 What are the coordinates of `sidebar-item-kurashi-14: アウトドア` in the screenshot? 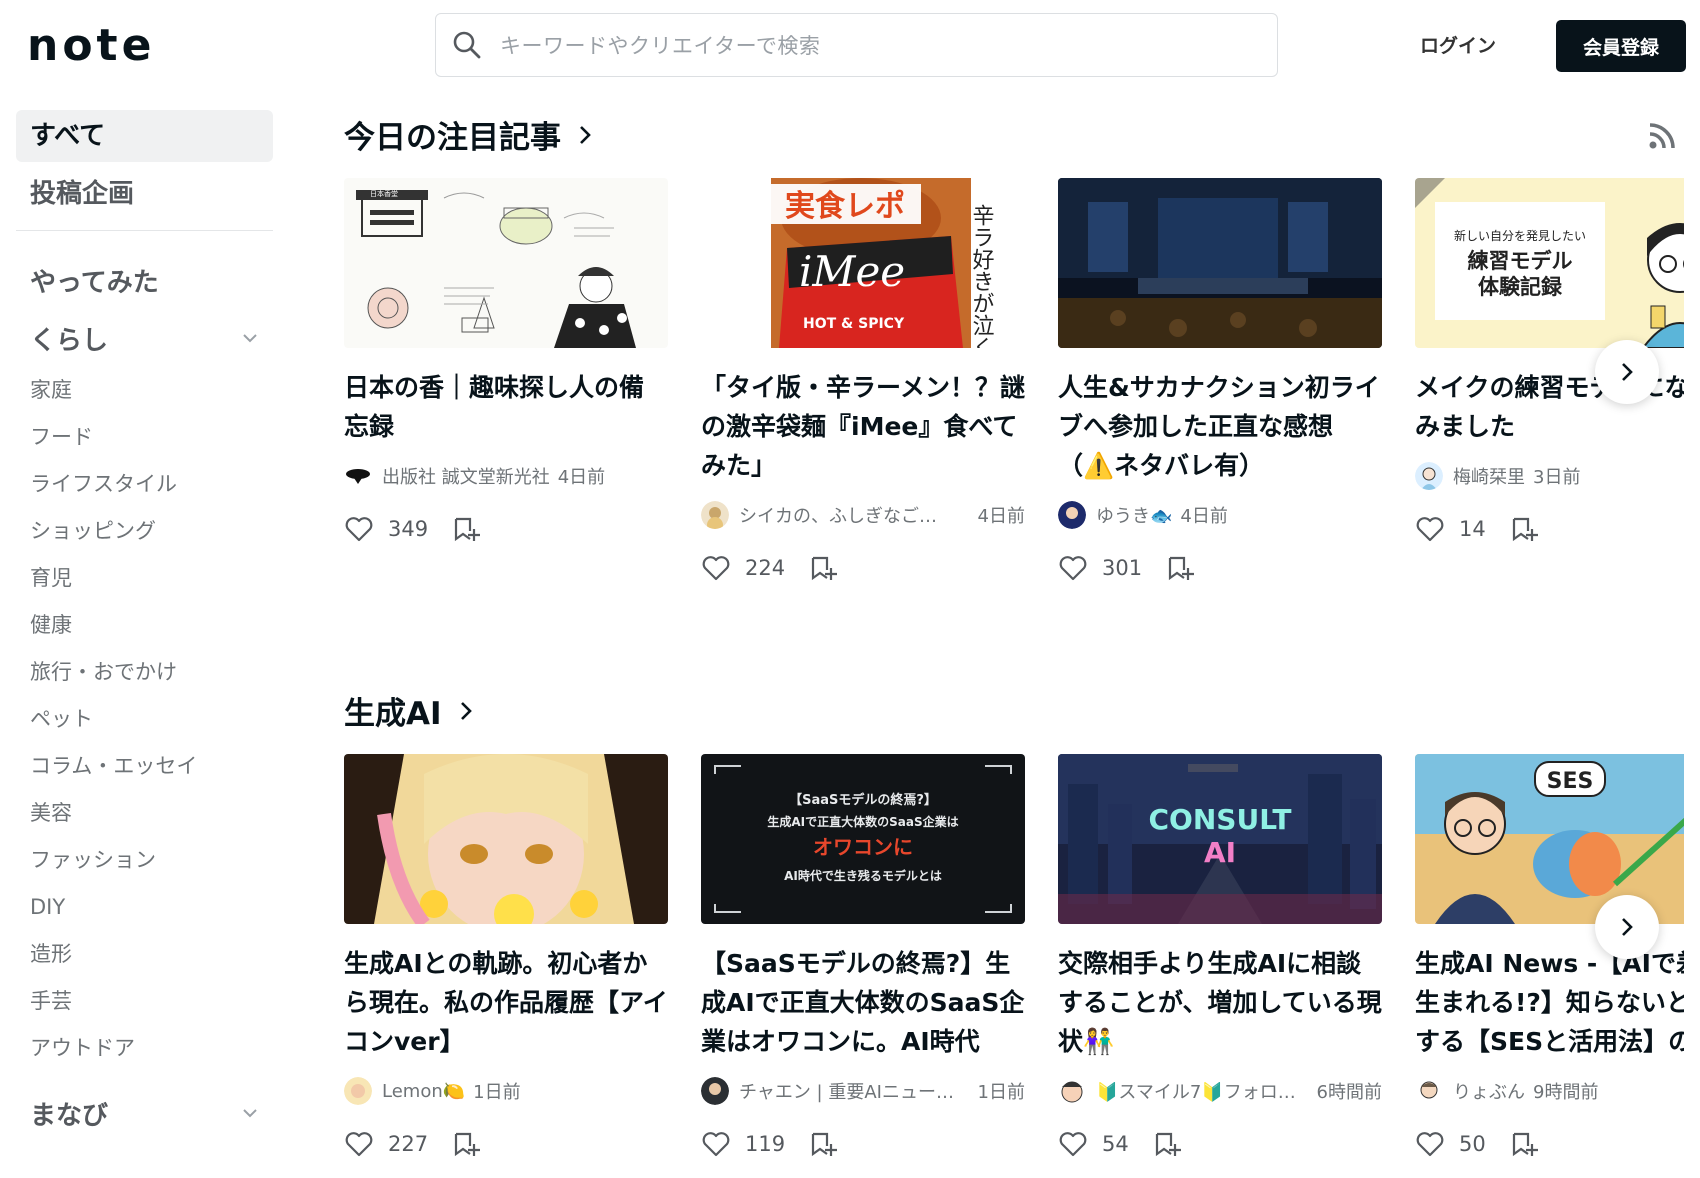 It's located at (144, 1048).